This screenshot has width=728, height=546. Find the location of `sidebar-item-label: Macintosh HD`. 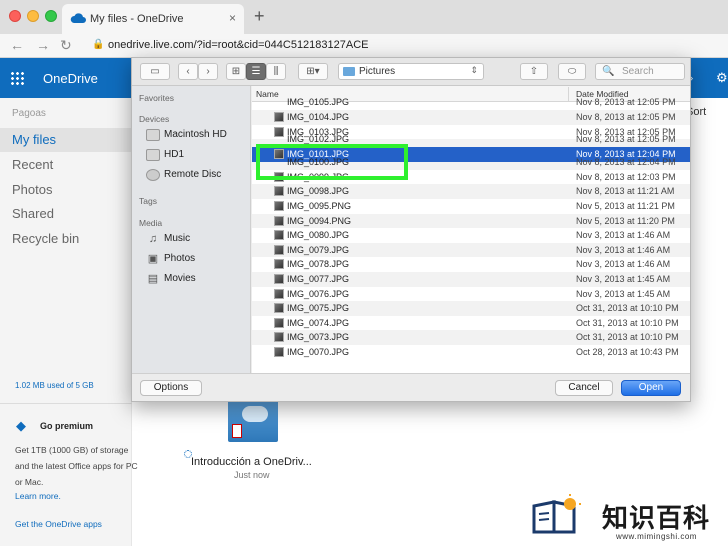

sidebar-item-label: Macintosh HD is located at coordinates (195, 134).